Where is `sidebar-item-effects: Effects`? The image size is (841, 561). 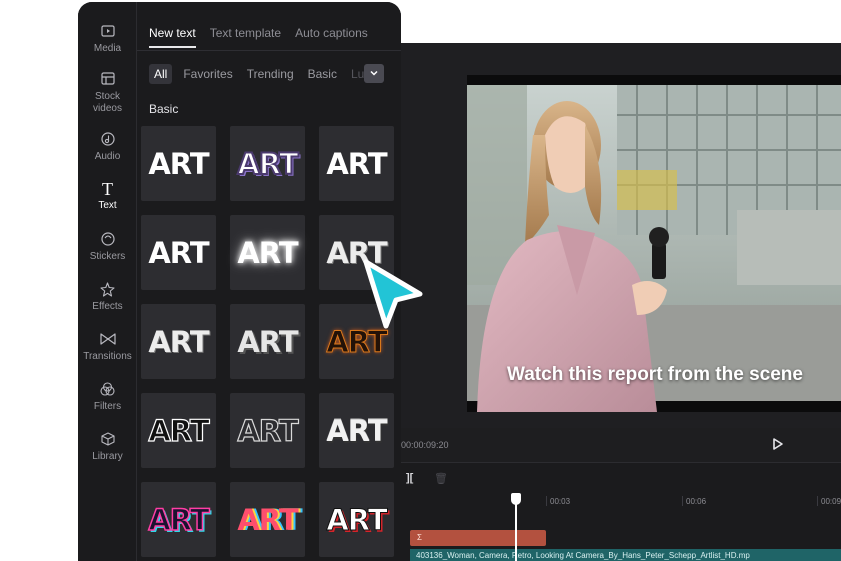 sidebar-item-effects: Effects is located at coordinates (107, 297).